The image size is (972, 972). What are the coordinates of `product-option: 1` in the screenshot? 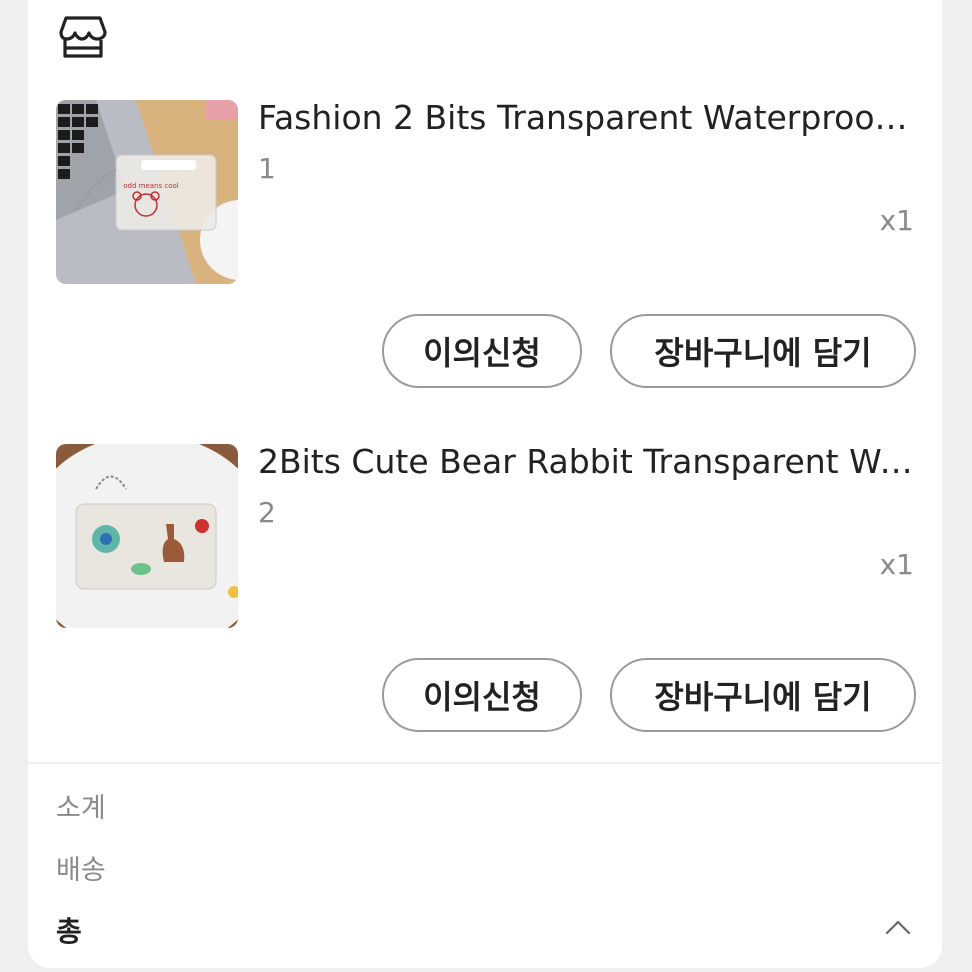 It's located at (267, 168).